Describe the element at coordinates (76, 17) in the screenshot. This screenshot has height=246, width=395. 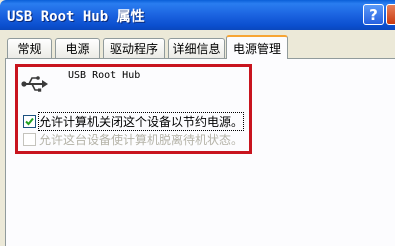
I see `window-title: USB Root Hub 属性` at that location.